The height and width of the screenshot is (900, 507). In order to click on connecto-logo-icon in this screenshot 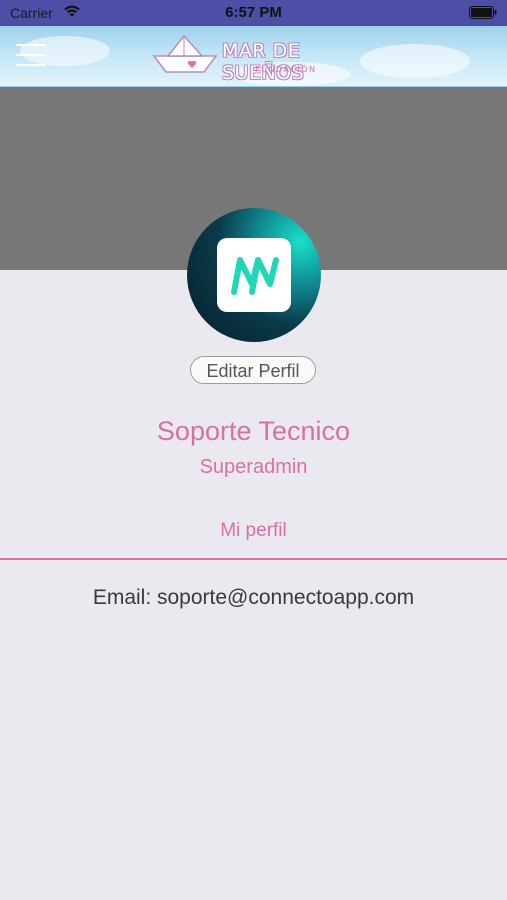, I will do `click(255, 276)`.